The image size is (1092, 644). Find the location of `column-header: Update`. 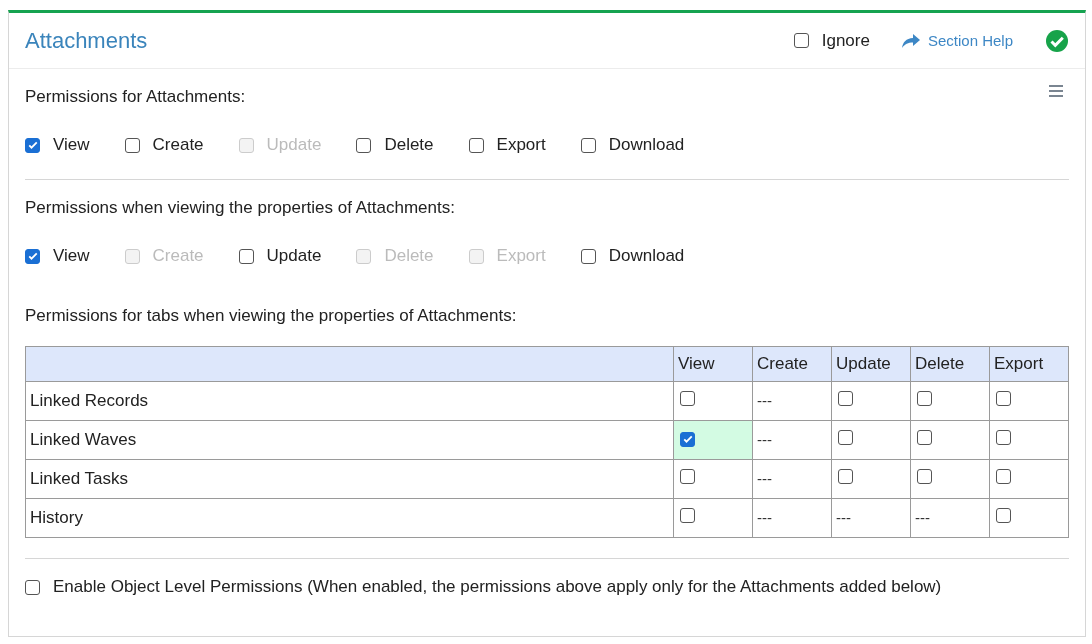

column-header: Update is located at coordinates (871, 364).